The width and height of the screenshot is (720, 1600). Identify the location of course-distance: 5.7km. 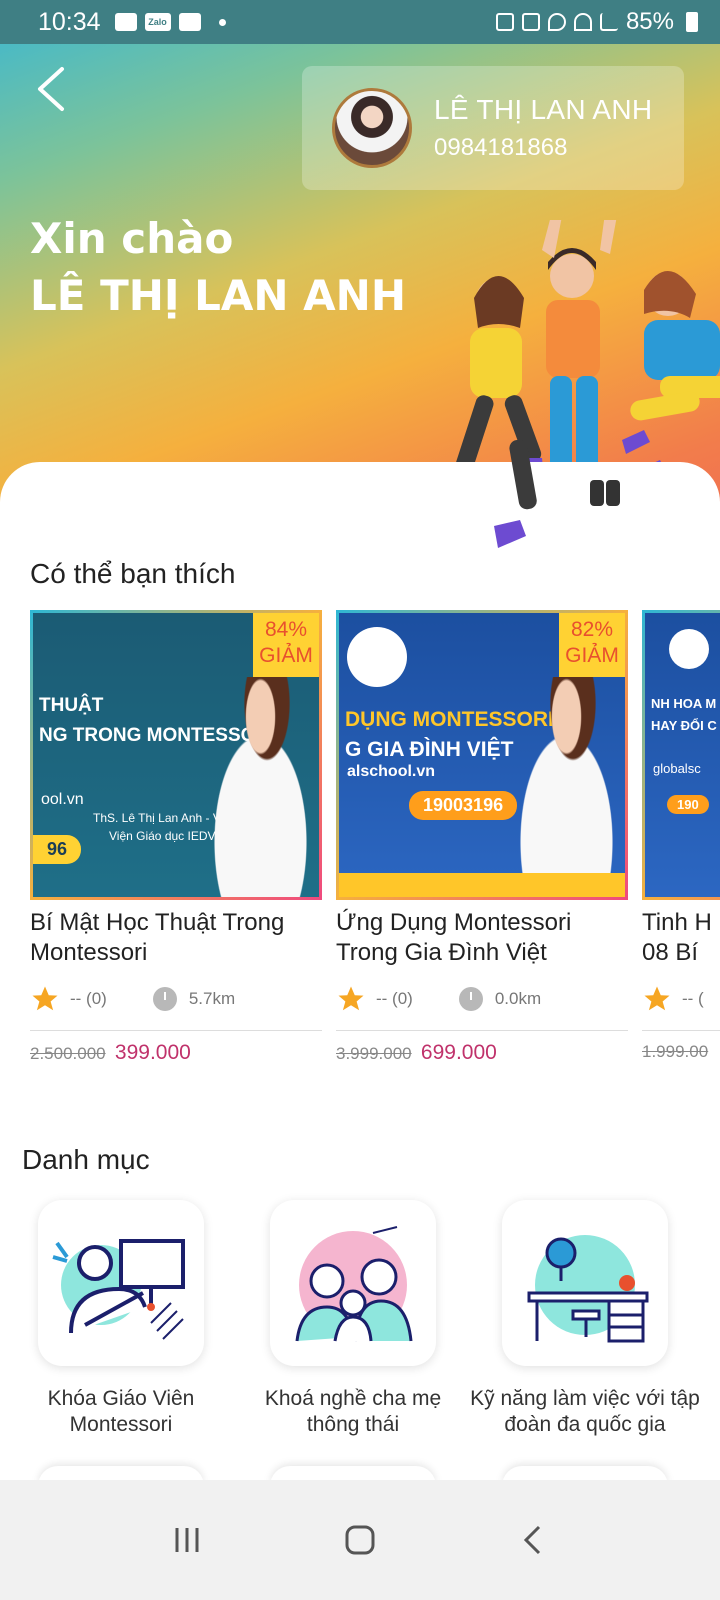
(212, 998).